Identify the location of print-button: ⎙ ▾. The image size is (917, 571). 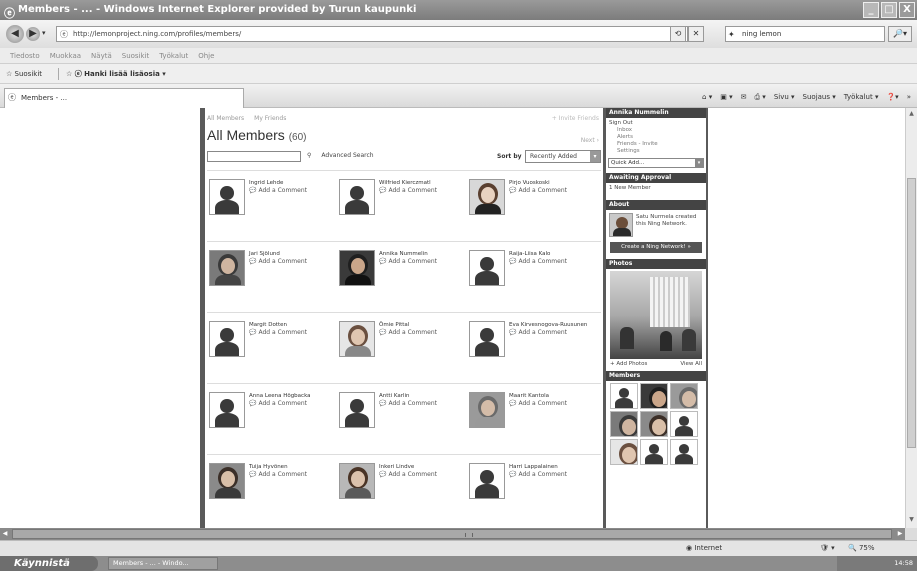
(759, 97).